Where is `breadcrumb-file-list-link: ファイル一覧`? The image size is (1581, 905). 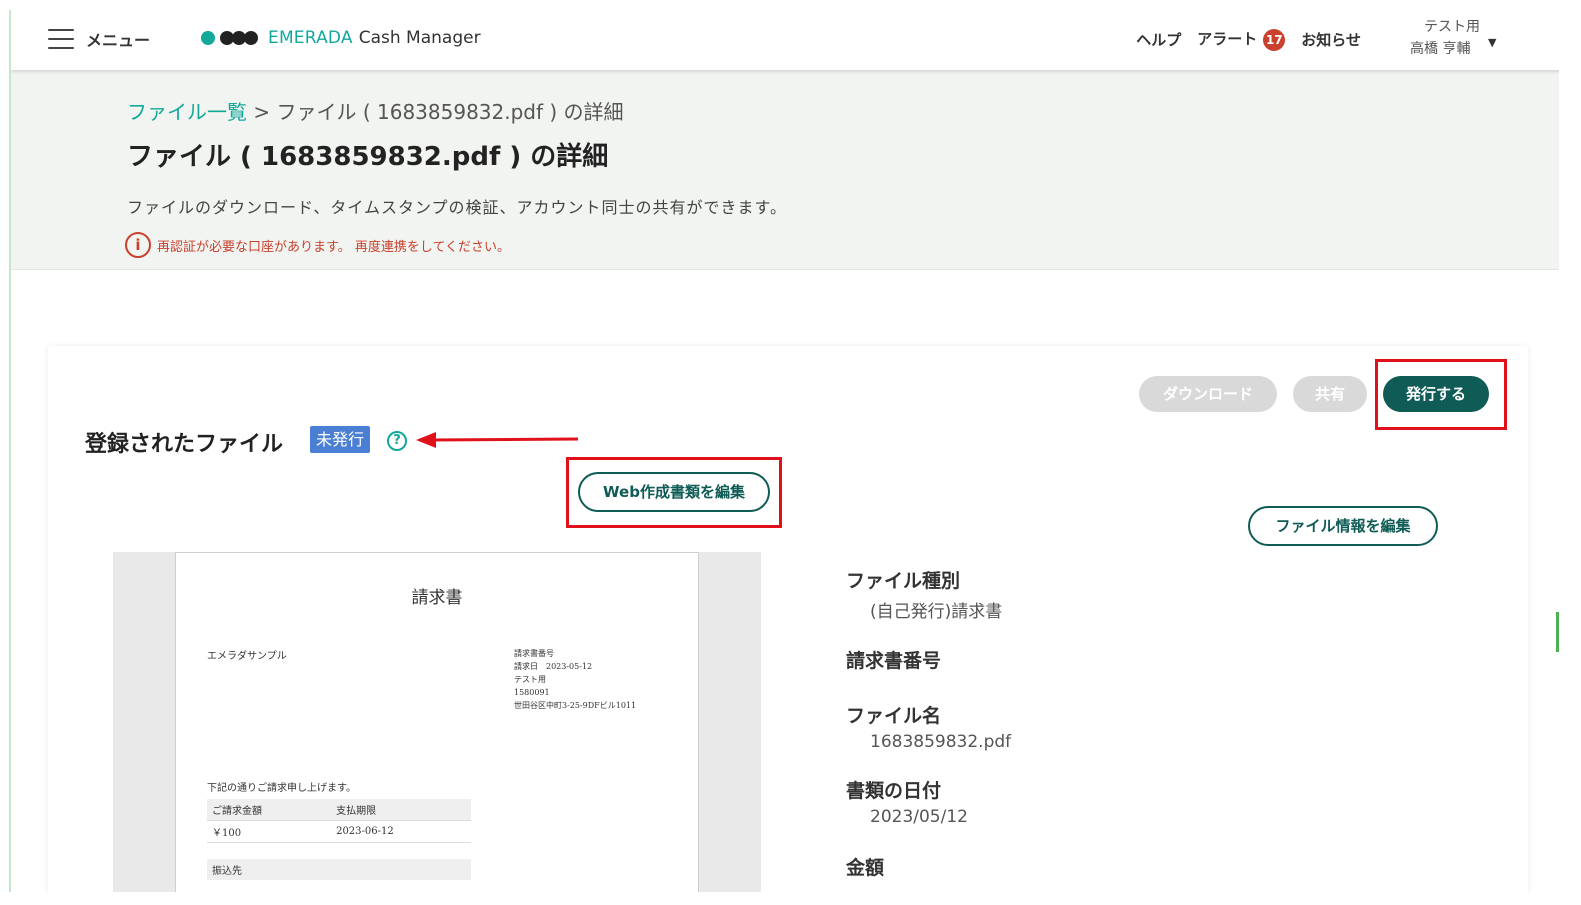 breadcrumb-file-list-link: ファイル一覧 is located at coordinates (187, 112).